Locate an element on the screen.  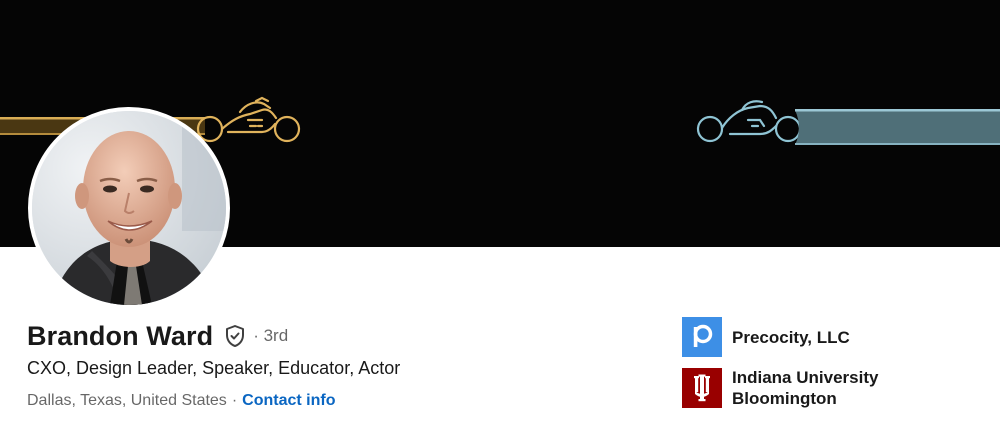
education-school: Indiana University Bloomington is located at coordinates (794, 388).